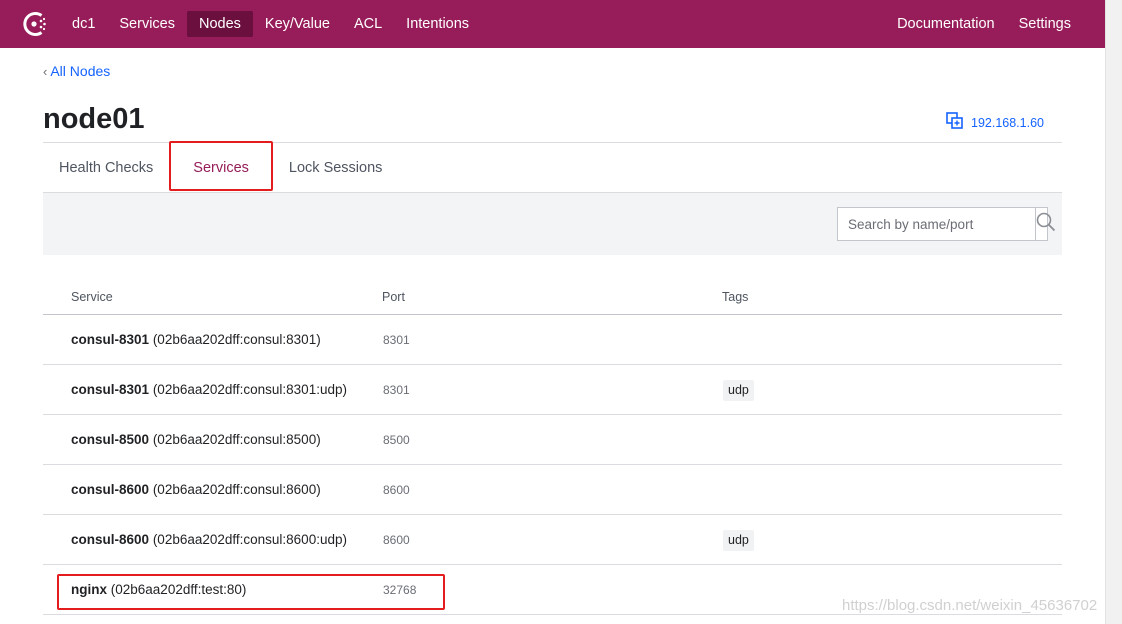 This screenshot has height=624, width=1122. I want to click on datacenter-selector: dc1, so click(83, 24).